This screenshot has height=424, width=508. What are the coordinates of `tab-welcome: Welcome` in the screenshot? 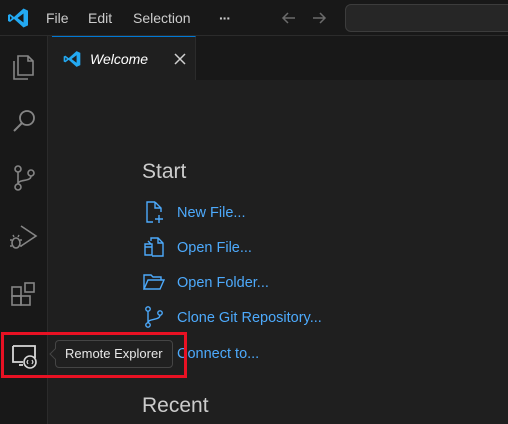 It's located at (124, 58).